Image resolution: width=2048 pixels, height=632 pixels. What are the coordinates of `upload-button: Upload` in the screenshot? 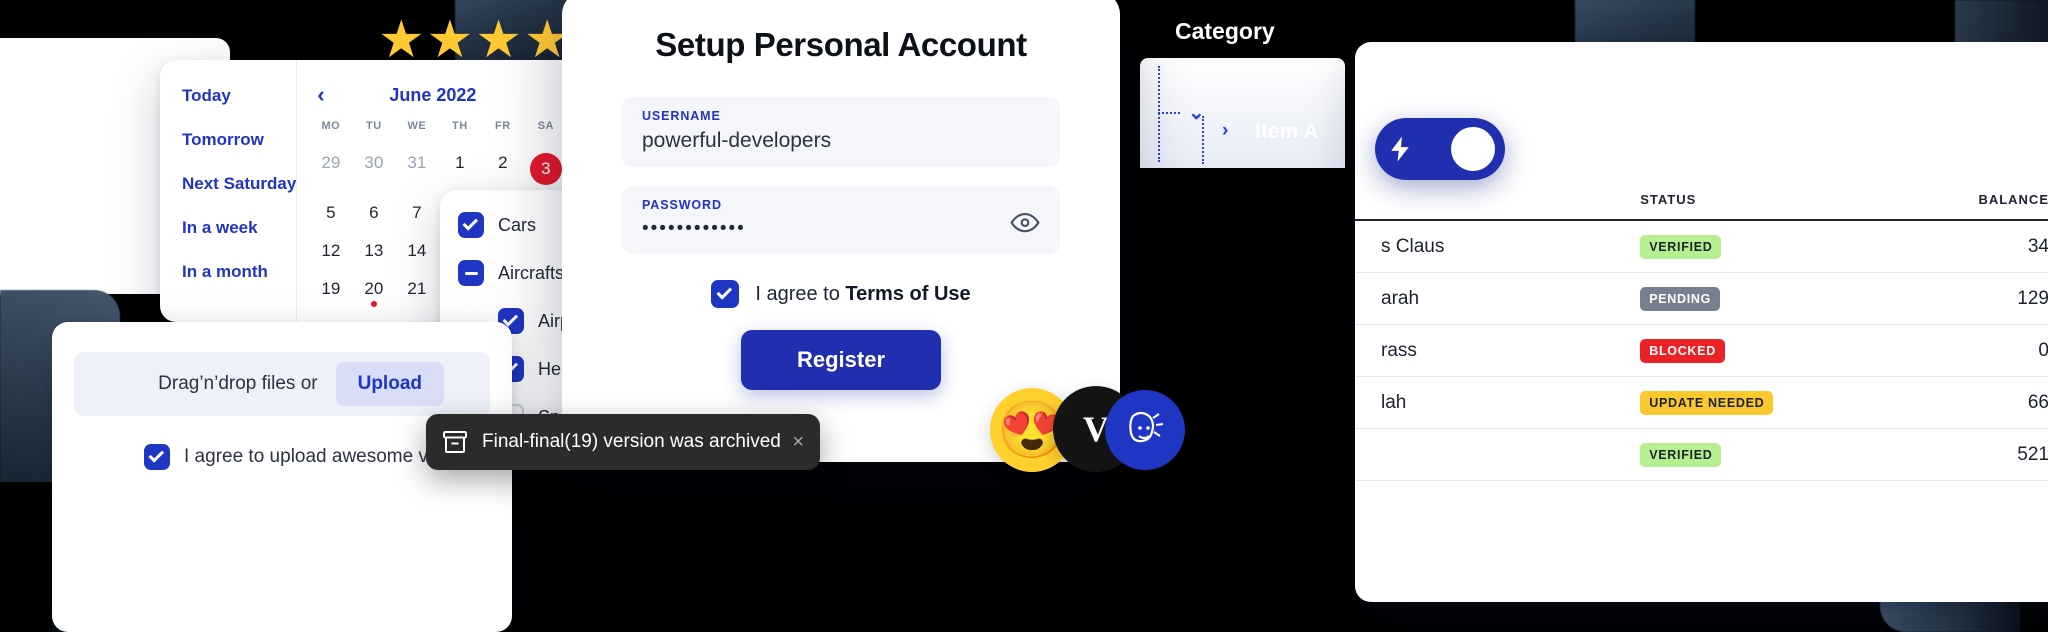 It's located at (389, 384).